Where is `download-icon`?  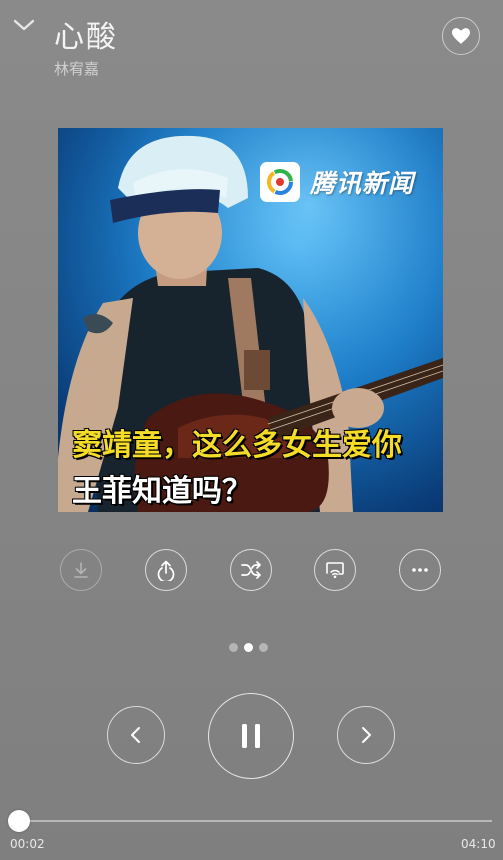
download-icon is located at coordinates (81, 570).